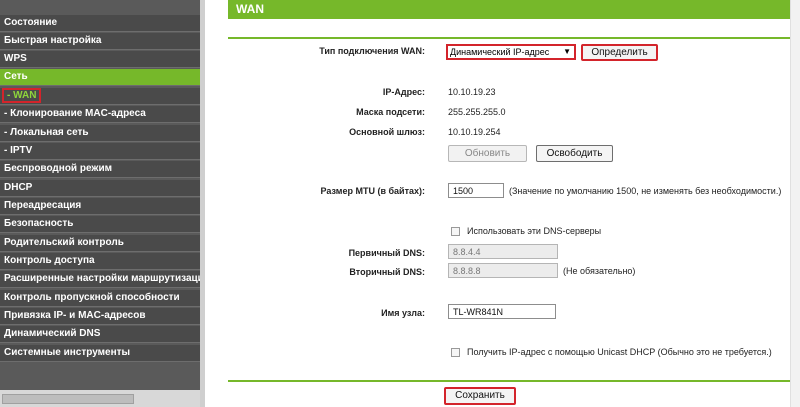 The width and height of the screenshot is (800, 407). I want to click on optional-hint: (Не обязательно), so click(599, 271).